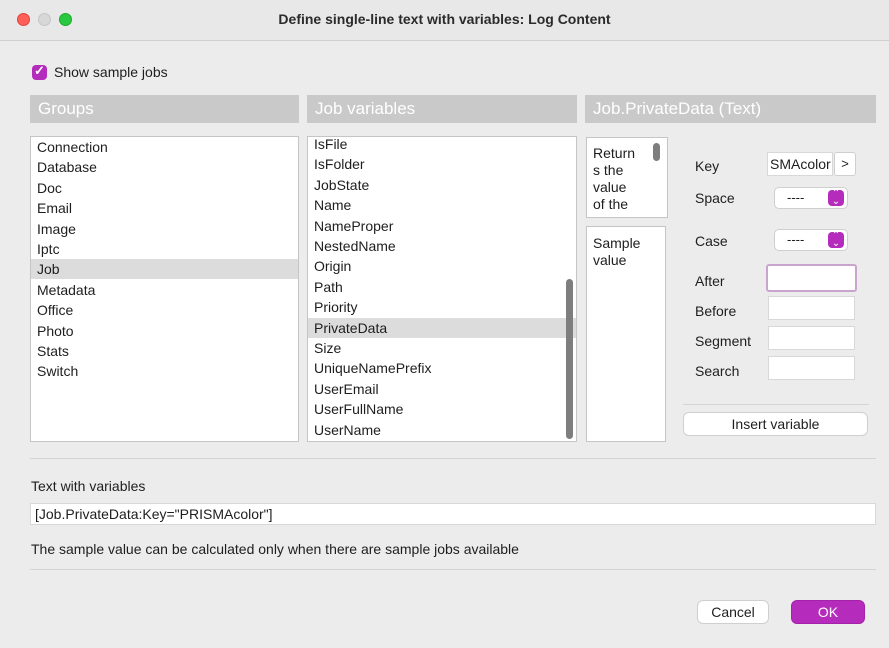 The height and width of the screenshot is (648, 889). Describe the element at coordinates (442, 368) in the screenshot. I see `job-variable-item-uniquenameprefix: UniqueNamePrefix` at that location.